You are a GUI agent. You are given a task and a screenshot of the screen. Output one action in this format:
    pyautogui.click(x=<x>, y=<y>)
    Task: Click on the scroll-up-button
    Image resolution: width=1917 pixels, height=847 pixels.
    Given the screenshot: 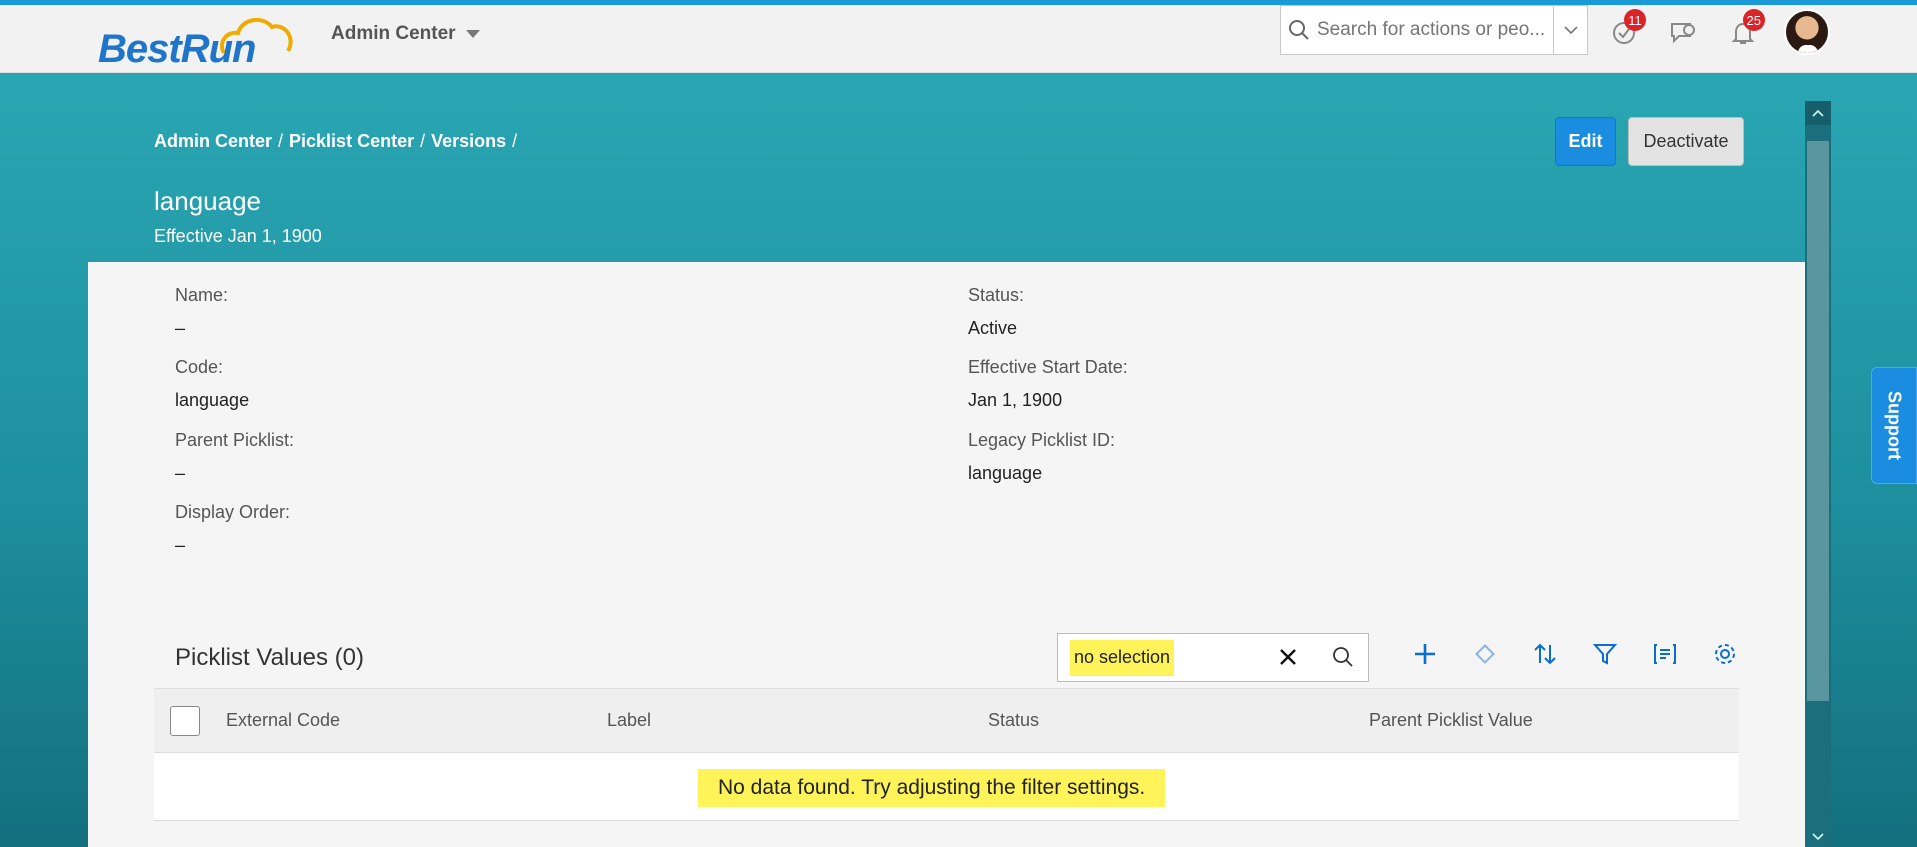 What is the action you would take?
    pyautogui.click(x=1818, y=113)
    